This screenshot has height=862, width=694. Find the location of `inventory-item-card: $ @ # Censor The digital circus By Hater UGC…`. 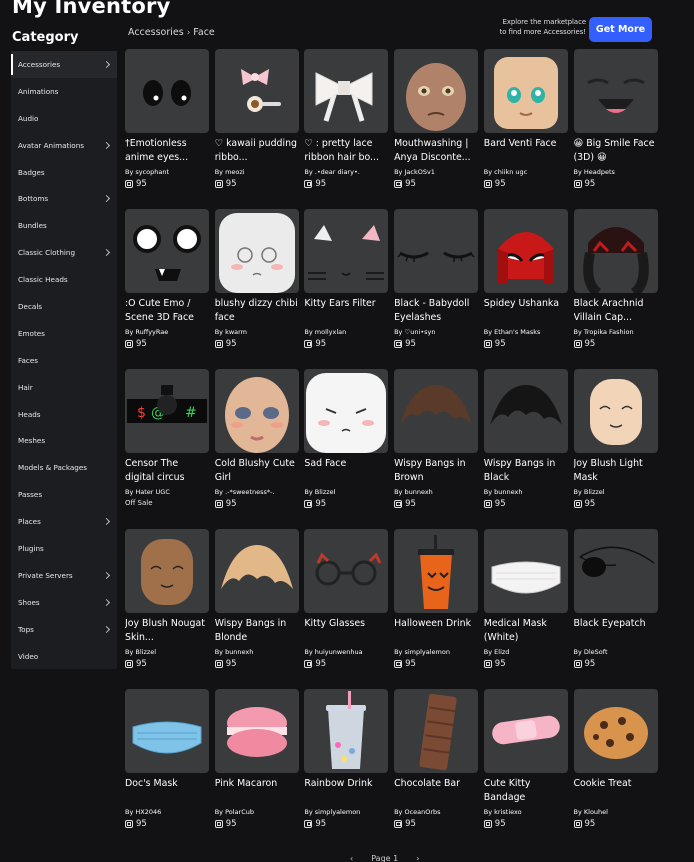

inventory-item-card: $ @ # Censor The digital circus By Hater UGC… is located at coordinates (167, 438).